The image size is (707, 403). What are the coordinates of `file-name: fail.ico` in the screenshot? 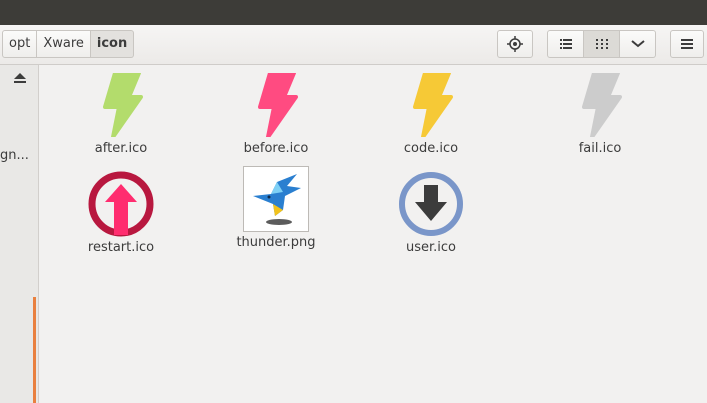 It's located at (600, 148).